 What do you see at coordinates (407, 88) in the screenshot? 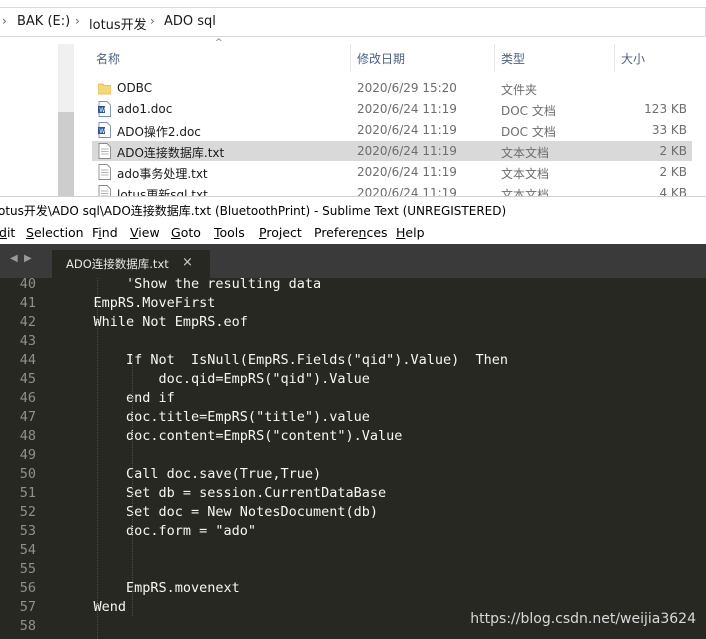
I see `file-date: 2020/6/29 15:20` at bounding box center [407, 88].